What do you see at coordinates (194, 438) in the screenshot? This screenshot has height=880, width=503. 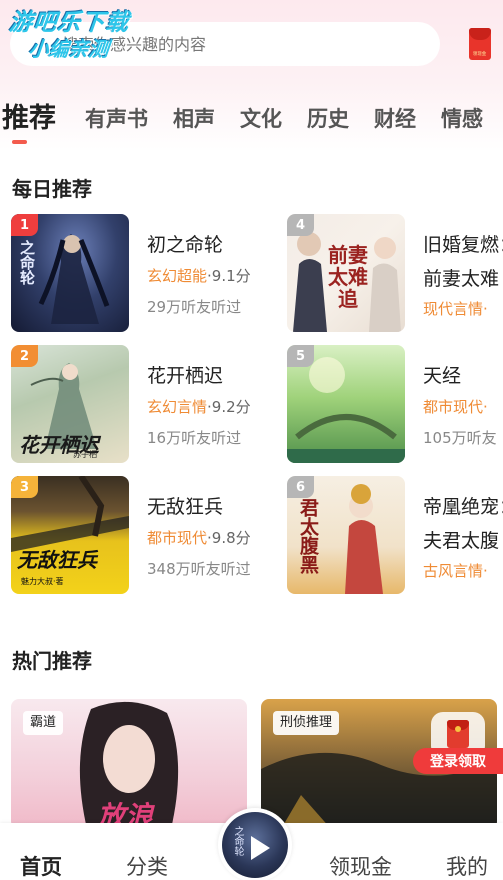 I see `book-listeners: 16万听友听过` at bounding box center [194, 438].